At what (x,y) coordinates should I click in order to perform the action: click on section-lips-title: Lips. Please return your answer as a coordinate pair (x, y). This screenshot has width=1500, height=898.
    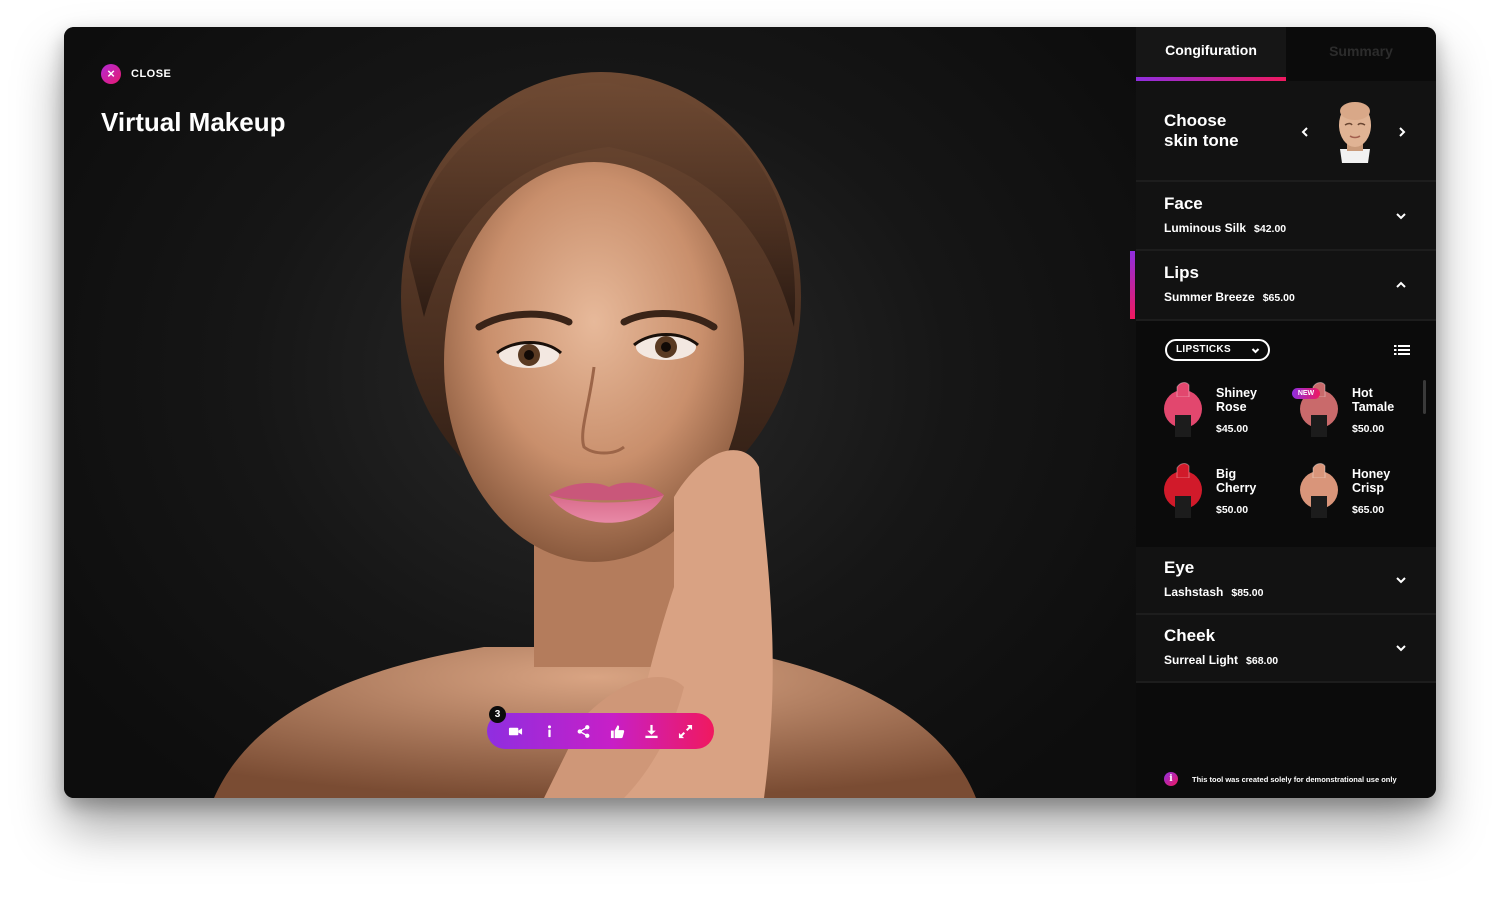
    Looking at the image, I should click on (1181, 272).